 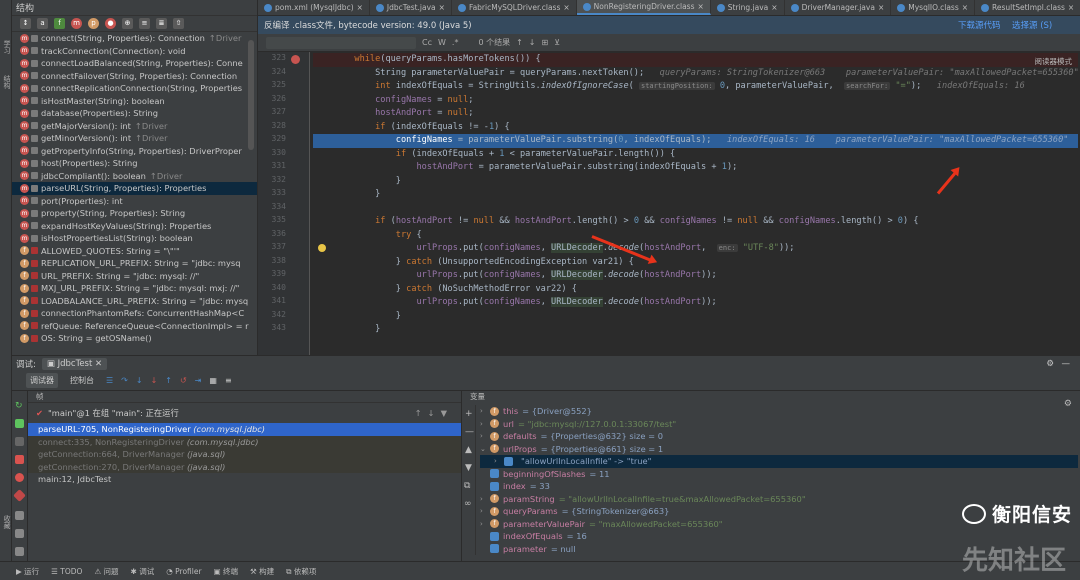 I want to click on next-match-icon: ↓, so click(x=532, y=42).